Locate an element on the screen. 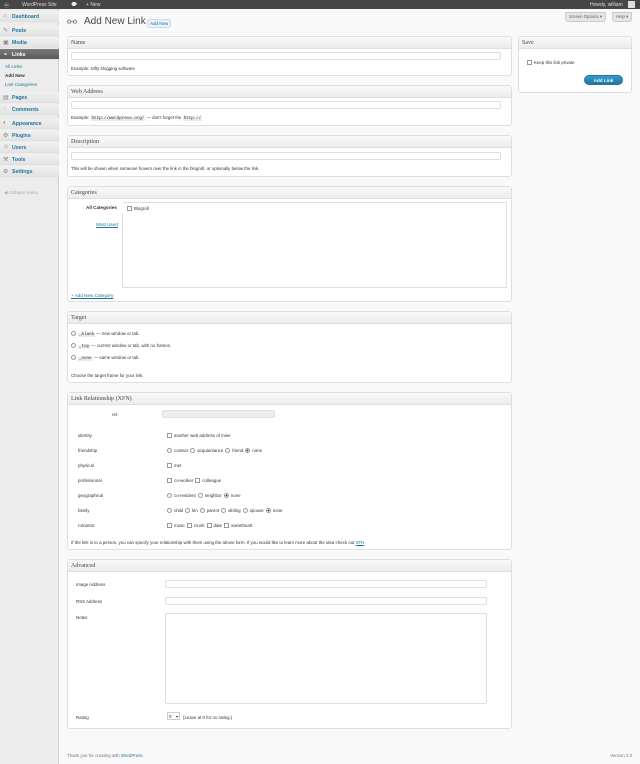  add-new-category-link: + Add New Category is located at coordinates (92, 295).